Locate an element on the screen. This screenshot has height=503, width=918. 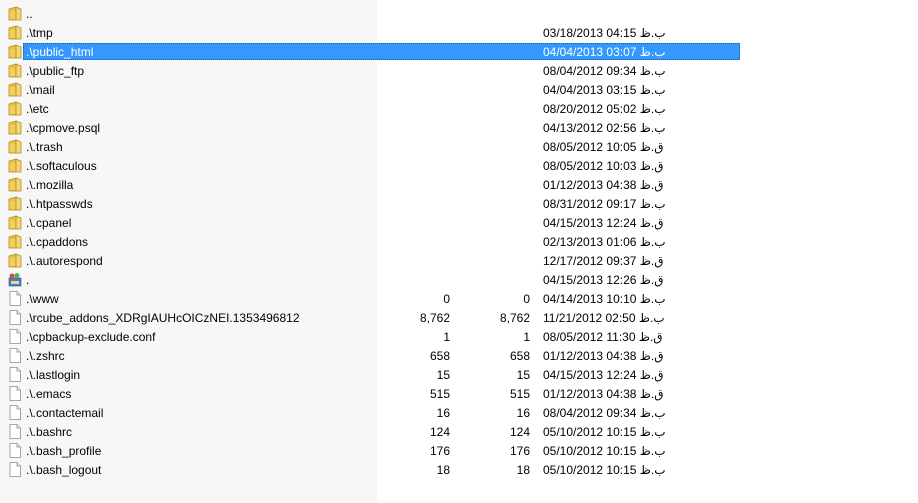
file-date: 04/13/2012 02:56 ب.ظ is located at coordinates (604, 128).